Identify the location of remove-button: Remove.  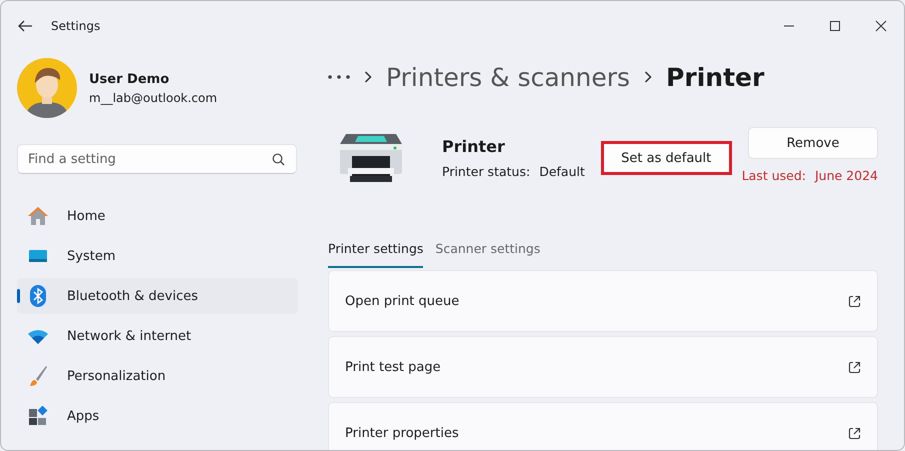
(813, 143).